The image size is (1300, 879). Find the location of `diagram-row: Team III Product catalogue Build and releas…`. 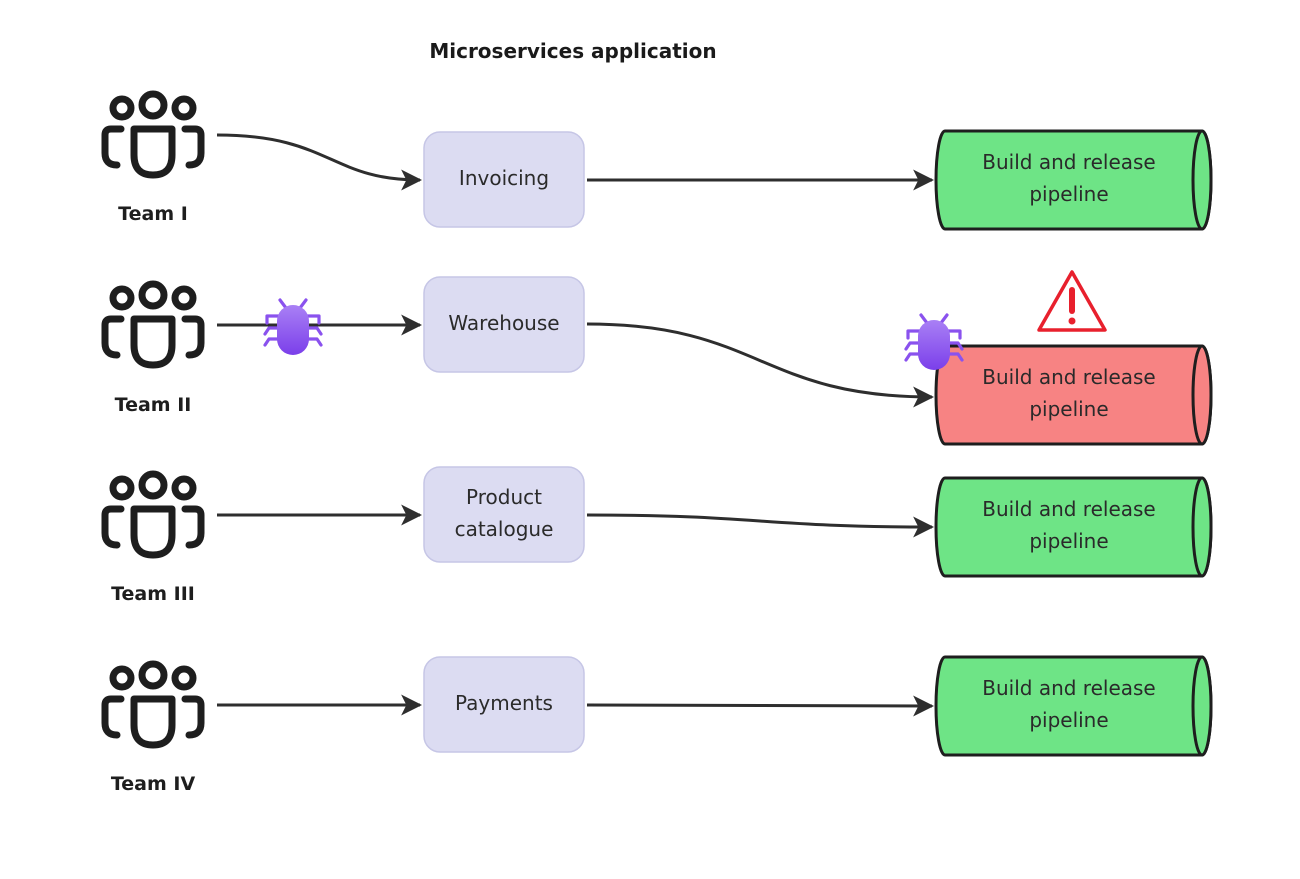

diagram-row: Team III Product catalogue Build and releas… is located at coordinates (657, 535).